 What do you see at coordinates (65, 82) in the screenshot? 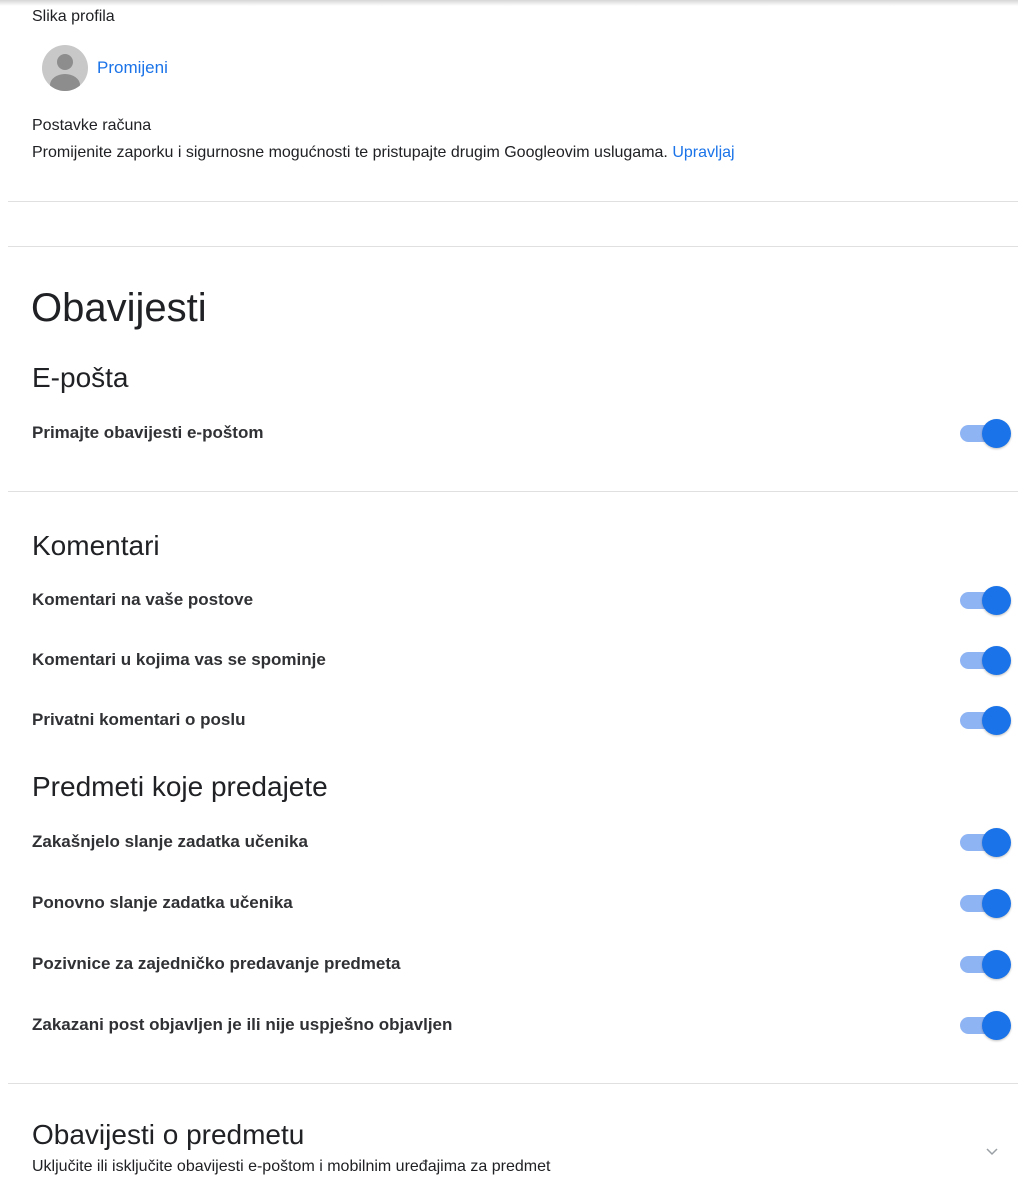
I see `avatar-body` at bounding box center [65, 82].